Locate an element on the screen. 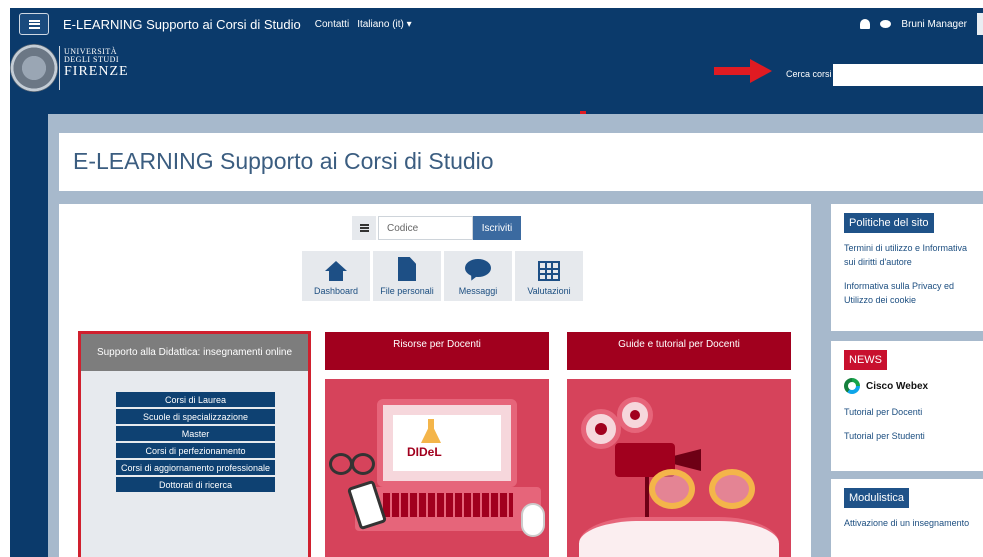  quick-link-messages: Messaggi is located at coordinates (478, 276).